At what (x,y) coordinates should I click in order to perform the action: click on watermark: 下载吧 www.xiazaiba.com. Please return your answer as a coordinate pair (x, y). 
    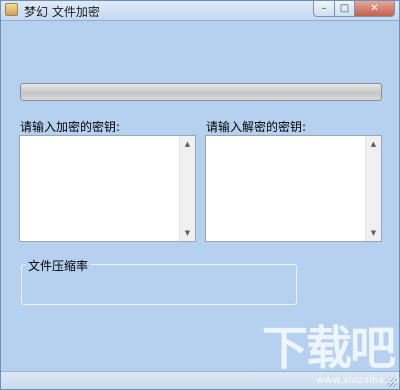
    Looking at the image, I should click on (331, 355).